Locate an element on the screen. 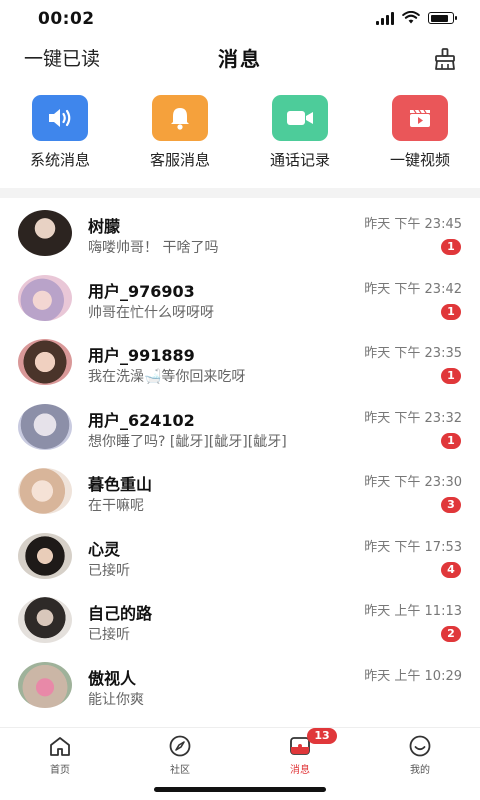 The image size is (480, 800). tab-messages: 13 消息 is located at coordinates (300, 752).